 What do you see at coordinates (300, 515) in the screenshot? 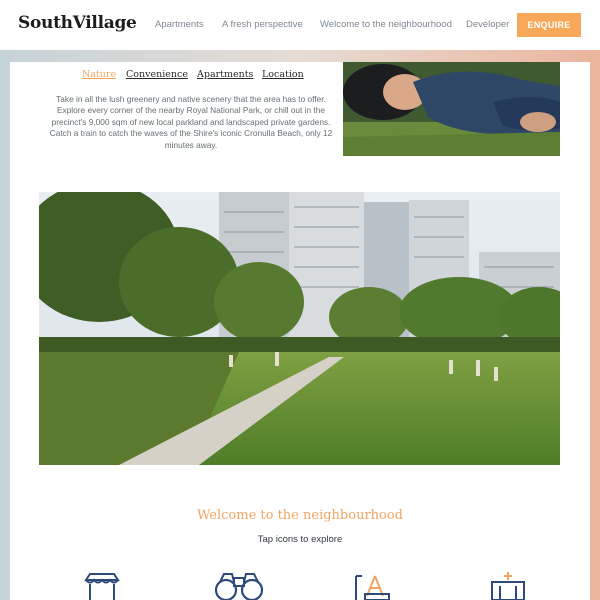
I see `neighbourhood-title: Welcome to the neighbourhood` at bounding box center [300, 515].